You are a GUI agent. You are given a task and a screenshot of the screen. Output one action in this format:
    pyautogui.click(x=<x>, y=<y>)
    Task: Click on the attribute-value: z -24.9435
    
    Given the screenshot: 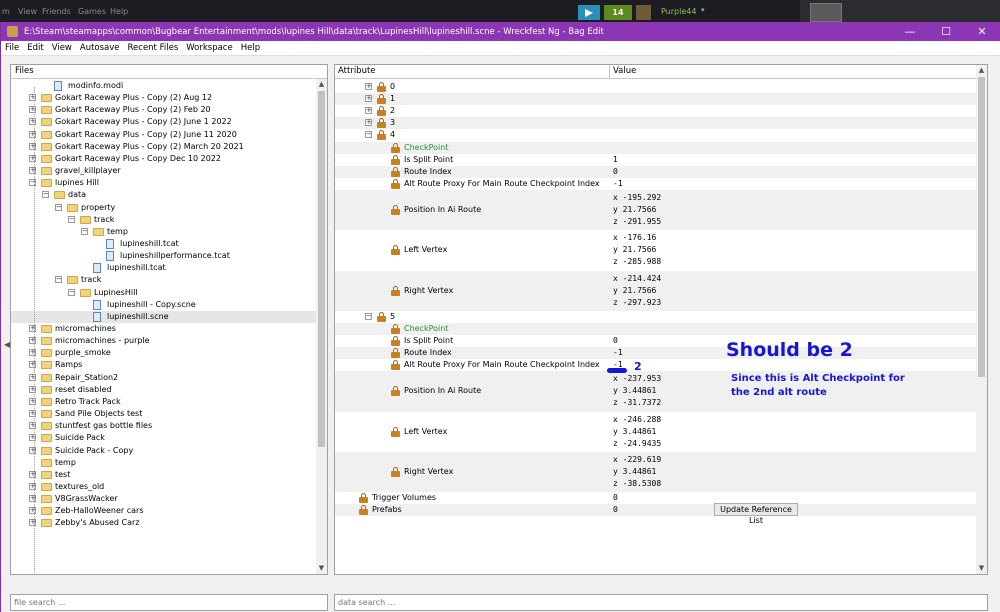 What is the action you would take?
    pyautogui.click(x=637, y=444)
    